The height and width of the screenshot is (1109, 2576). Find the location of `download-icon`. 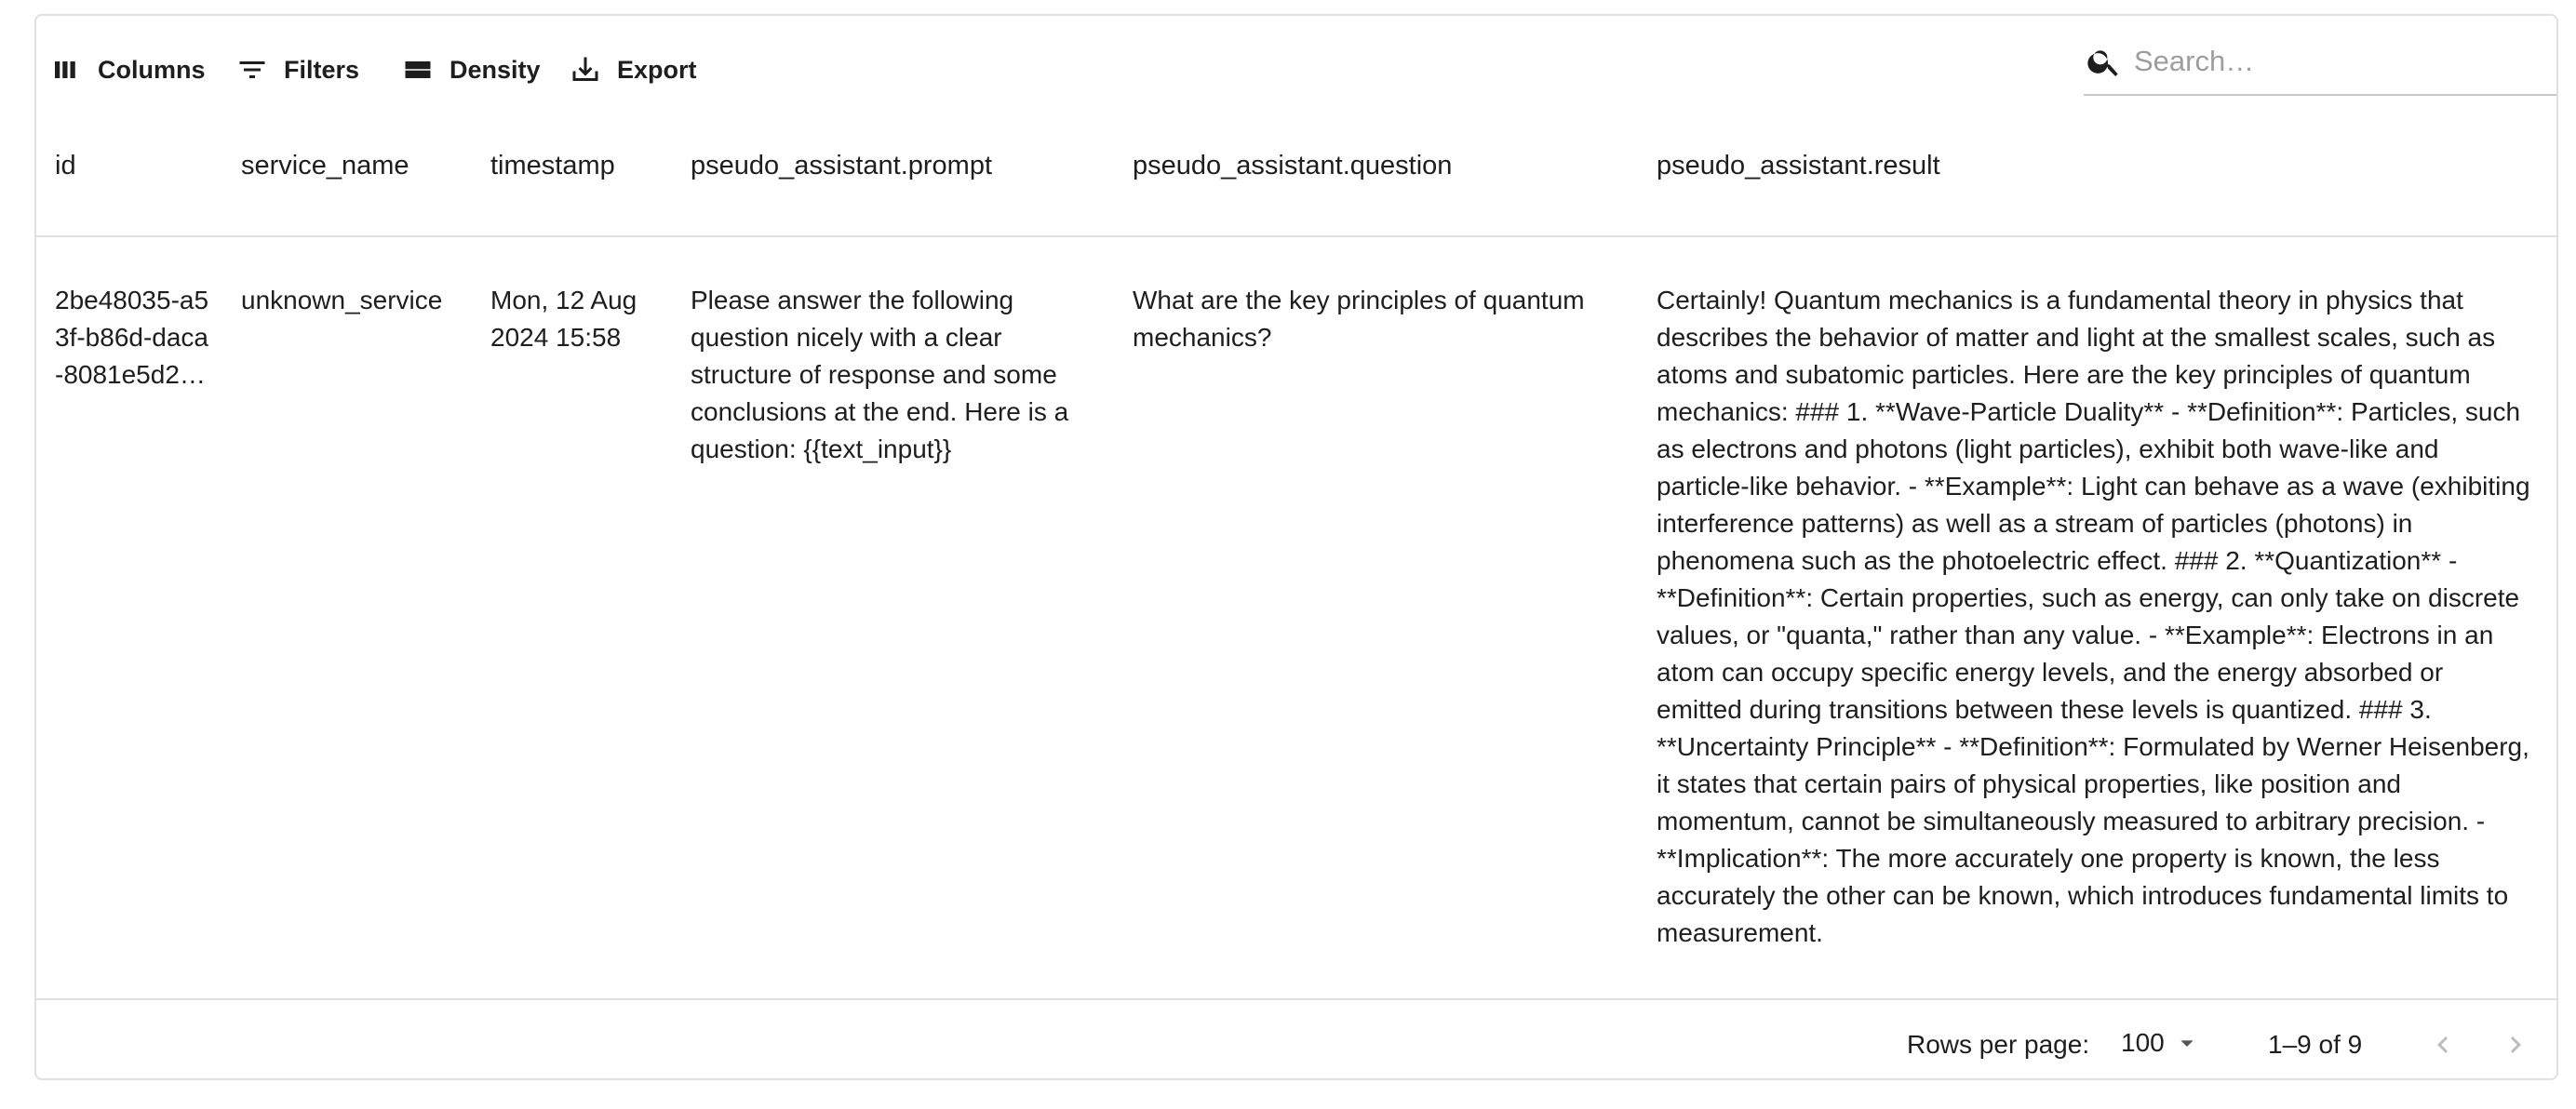

download-icon is located at coordinates (585, 69).